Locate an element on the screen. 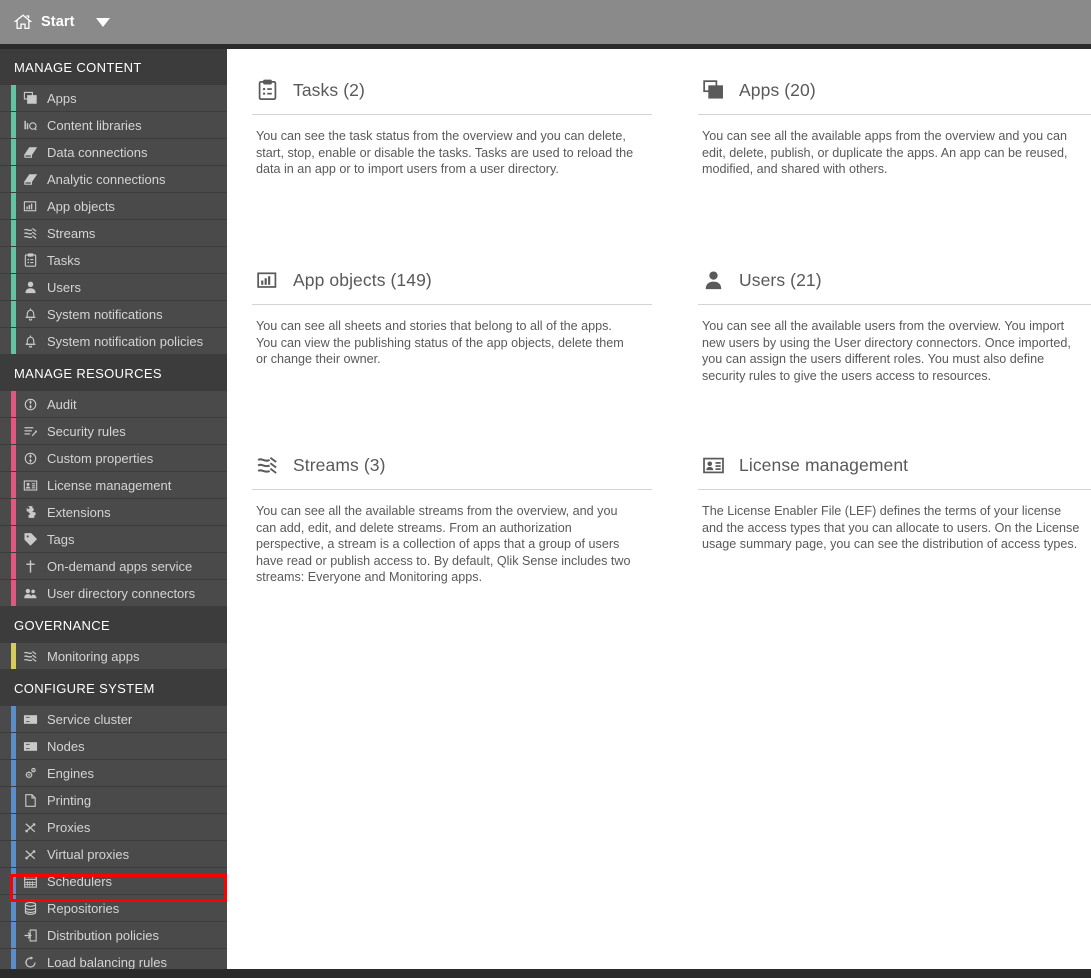 This screenshot has height=978, width=1091. sidebar-item-label: Streams is located at coordinates (71, 233).